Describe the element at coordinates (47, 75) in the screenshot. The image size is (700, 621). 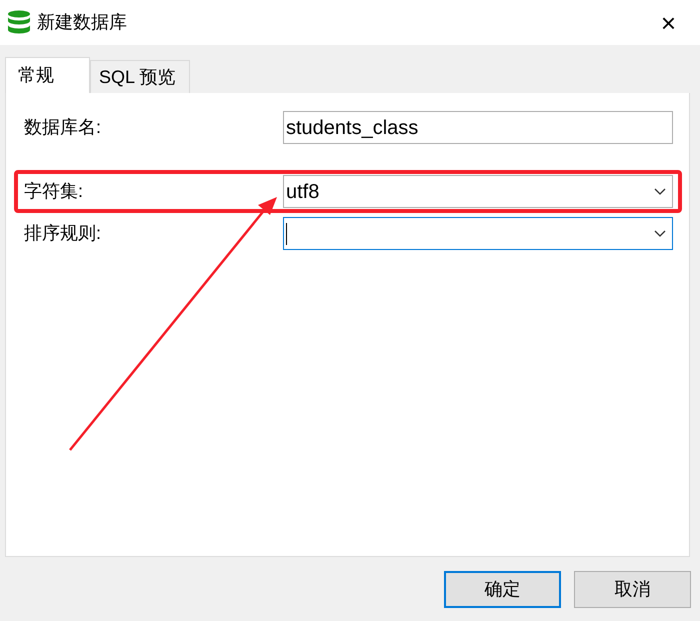
I see `tab: 常规` at that location.